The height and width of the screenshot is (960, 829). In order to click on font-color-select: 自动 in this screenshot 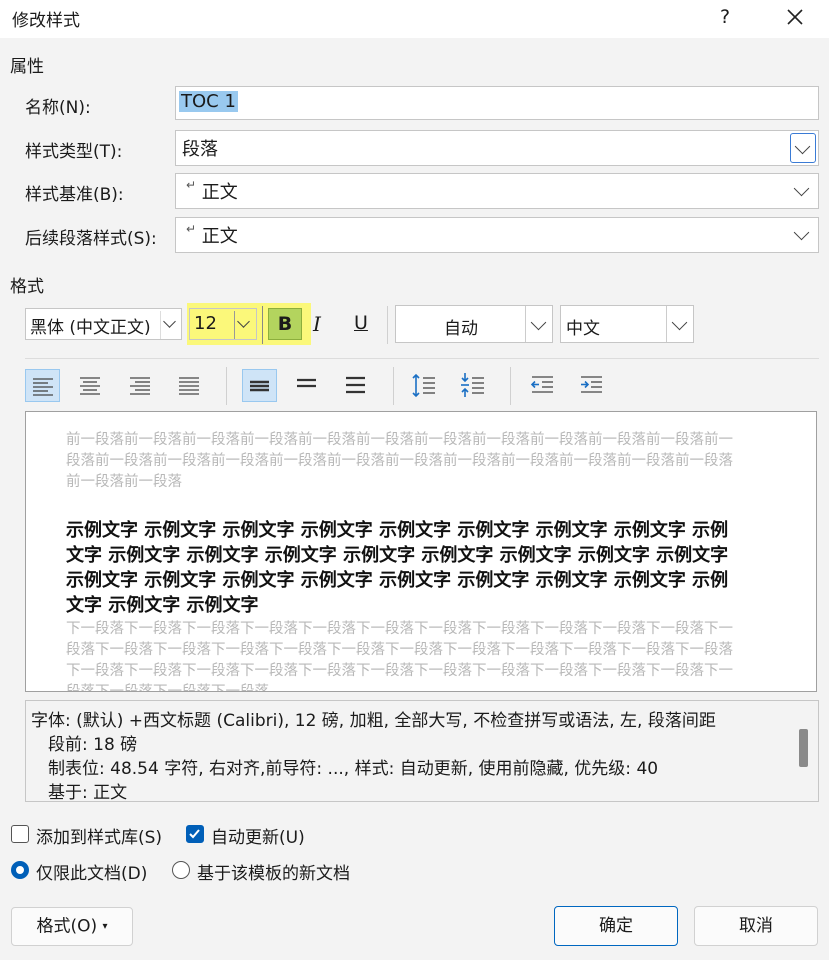, I will do `click(474, 324)`.